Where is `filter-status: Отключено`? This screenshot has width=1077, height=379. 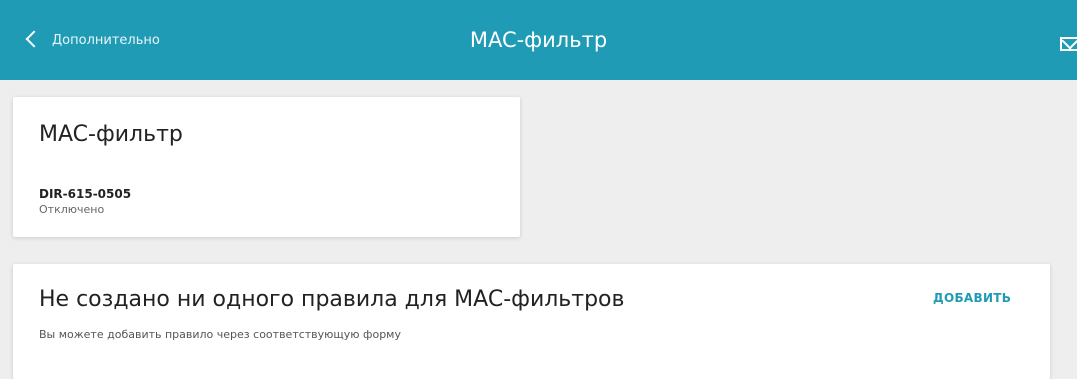
filter-status: Отключено is located at coordinates (72, 209).